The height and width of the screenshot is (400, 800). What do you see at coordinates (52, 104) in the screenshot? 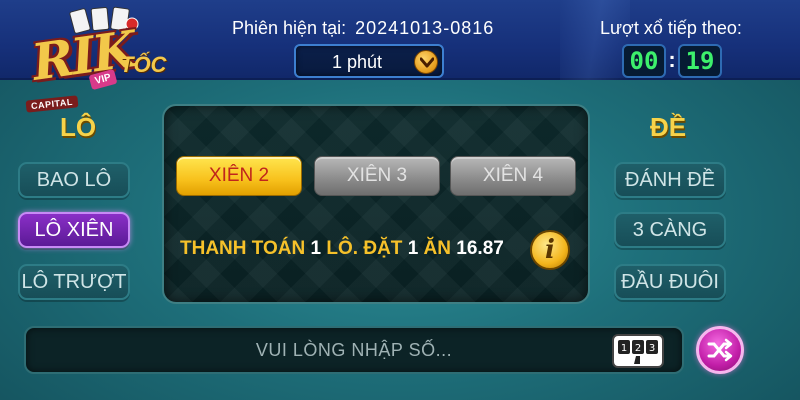
I see `logo-sub: CAPITAL` at bounding box center [52, 104].